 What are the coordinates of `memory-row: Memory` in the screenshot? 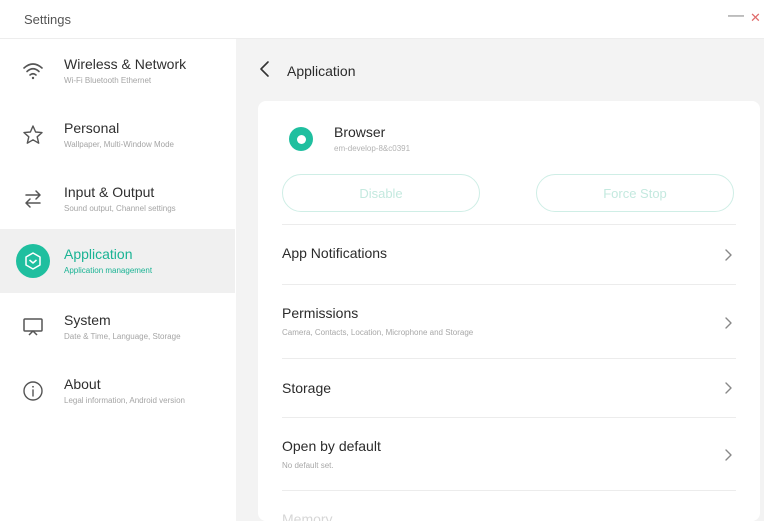 It's located at (509, 506).